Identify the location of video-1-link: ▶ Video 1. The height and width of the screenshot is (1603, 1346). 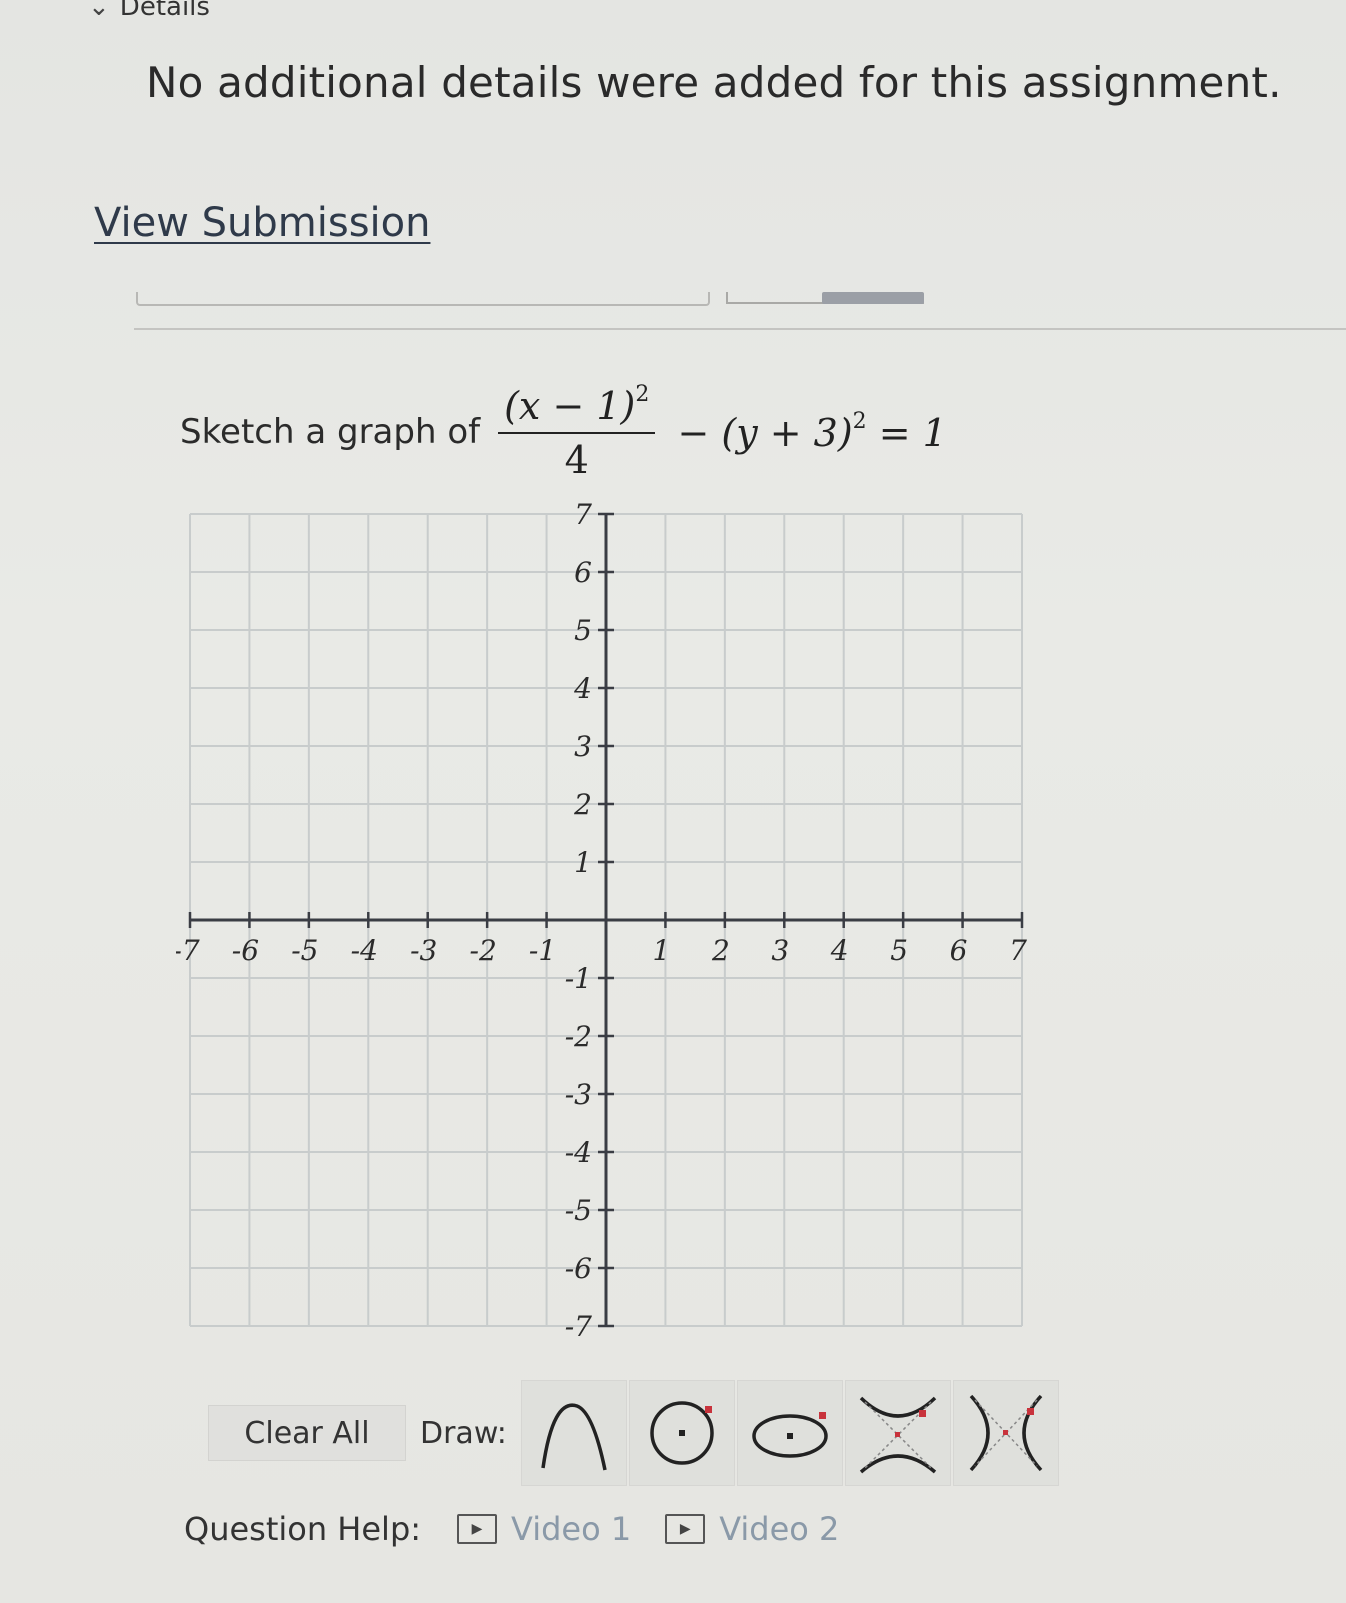
(544, 1529).